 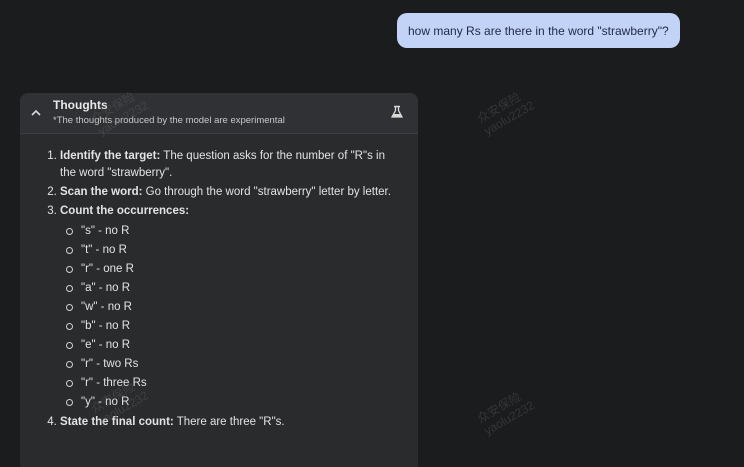 What do you see at coordinates (235, 231) in the screenshot?
I see `letter-item: "s" - no R` at bounding box center [235, 231].